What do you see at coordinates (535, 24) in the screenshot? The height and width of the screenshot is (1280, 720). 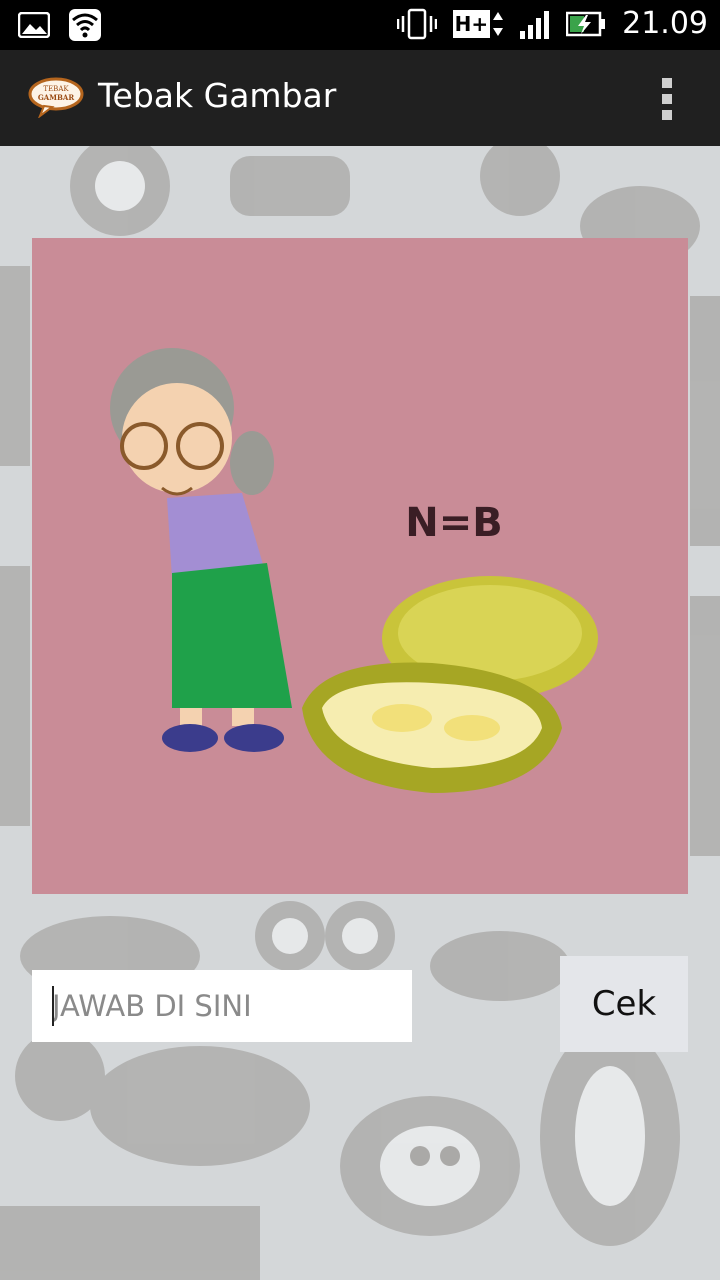 I see `signal-icon` at bounding box center [535, 24].